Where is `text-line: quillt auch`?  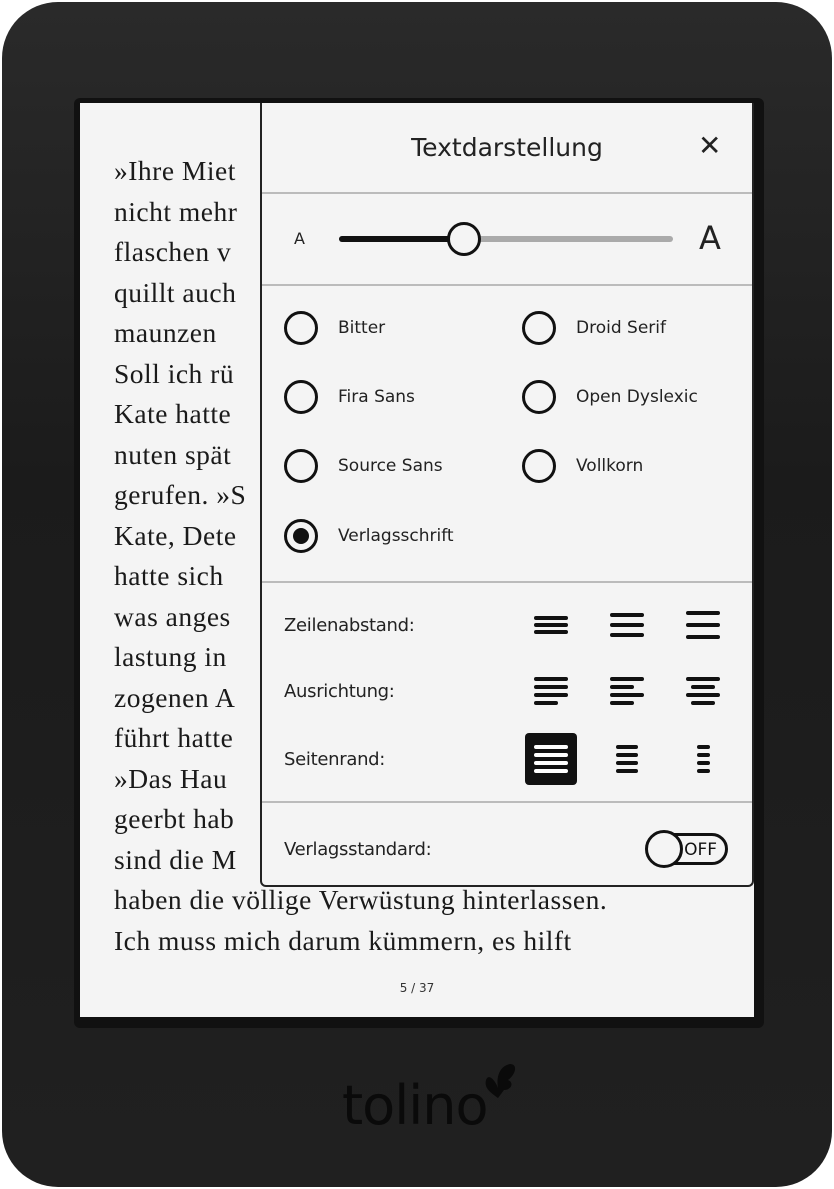
text-line: quillt auch is located at coordinates (175, 292).